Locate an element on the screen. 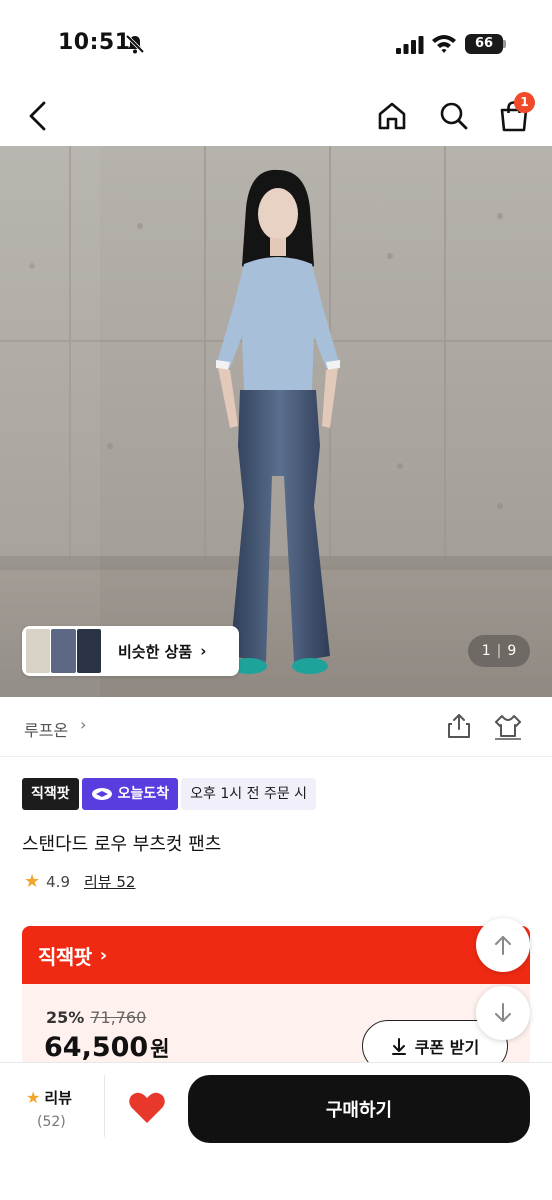 Image resolution: width=552 pixels, height=1200 pixels. download-icon is located at coordinates (398, 1046).